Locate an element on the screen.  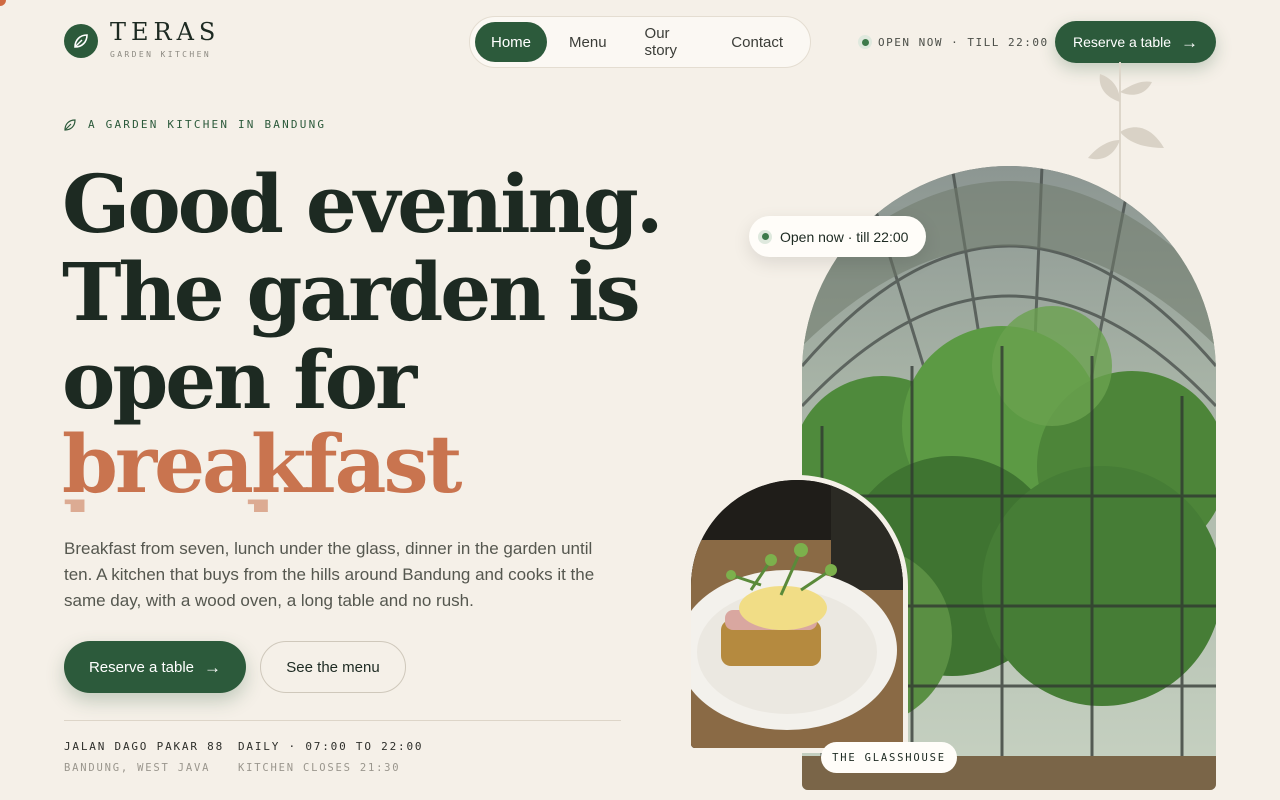
hours-line-1: DAILY · 07:00 TO 22:00 is located at coordinates (331, 746).